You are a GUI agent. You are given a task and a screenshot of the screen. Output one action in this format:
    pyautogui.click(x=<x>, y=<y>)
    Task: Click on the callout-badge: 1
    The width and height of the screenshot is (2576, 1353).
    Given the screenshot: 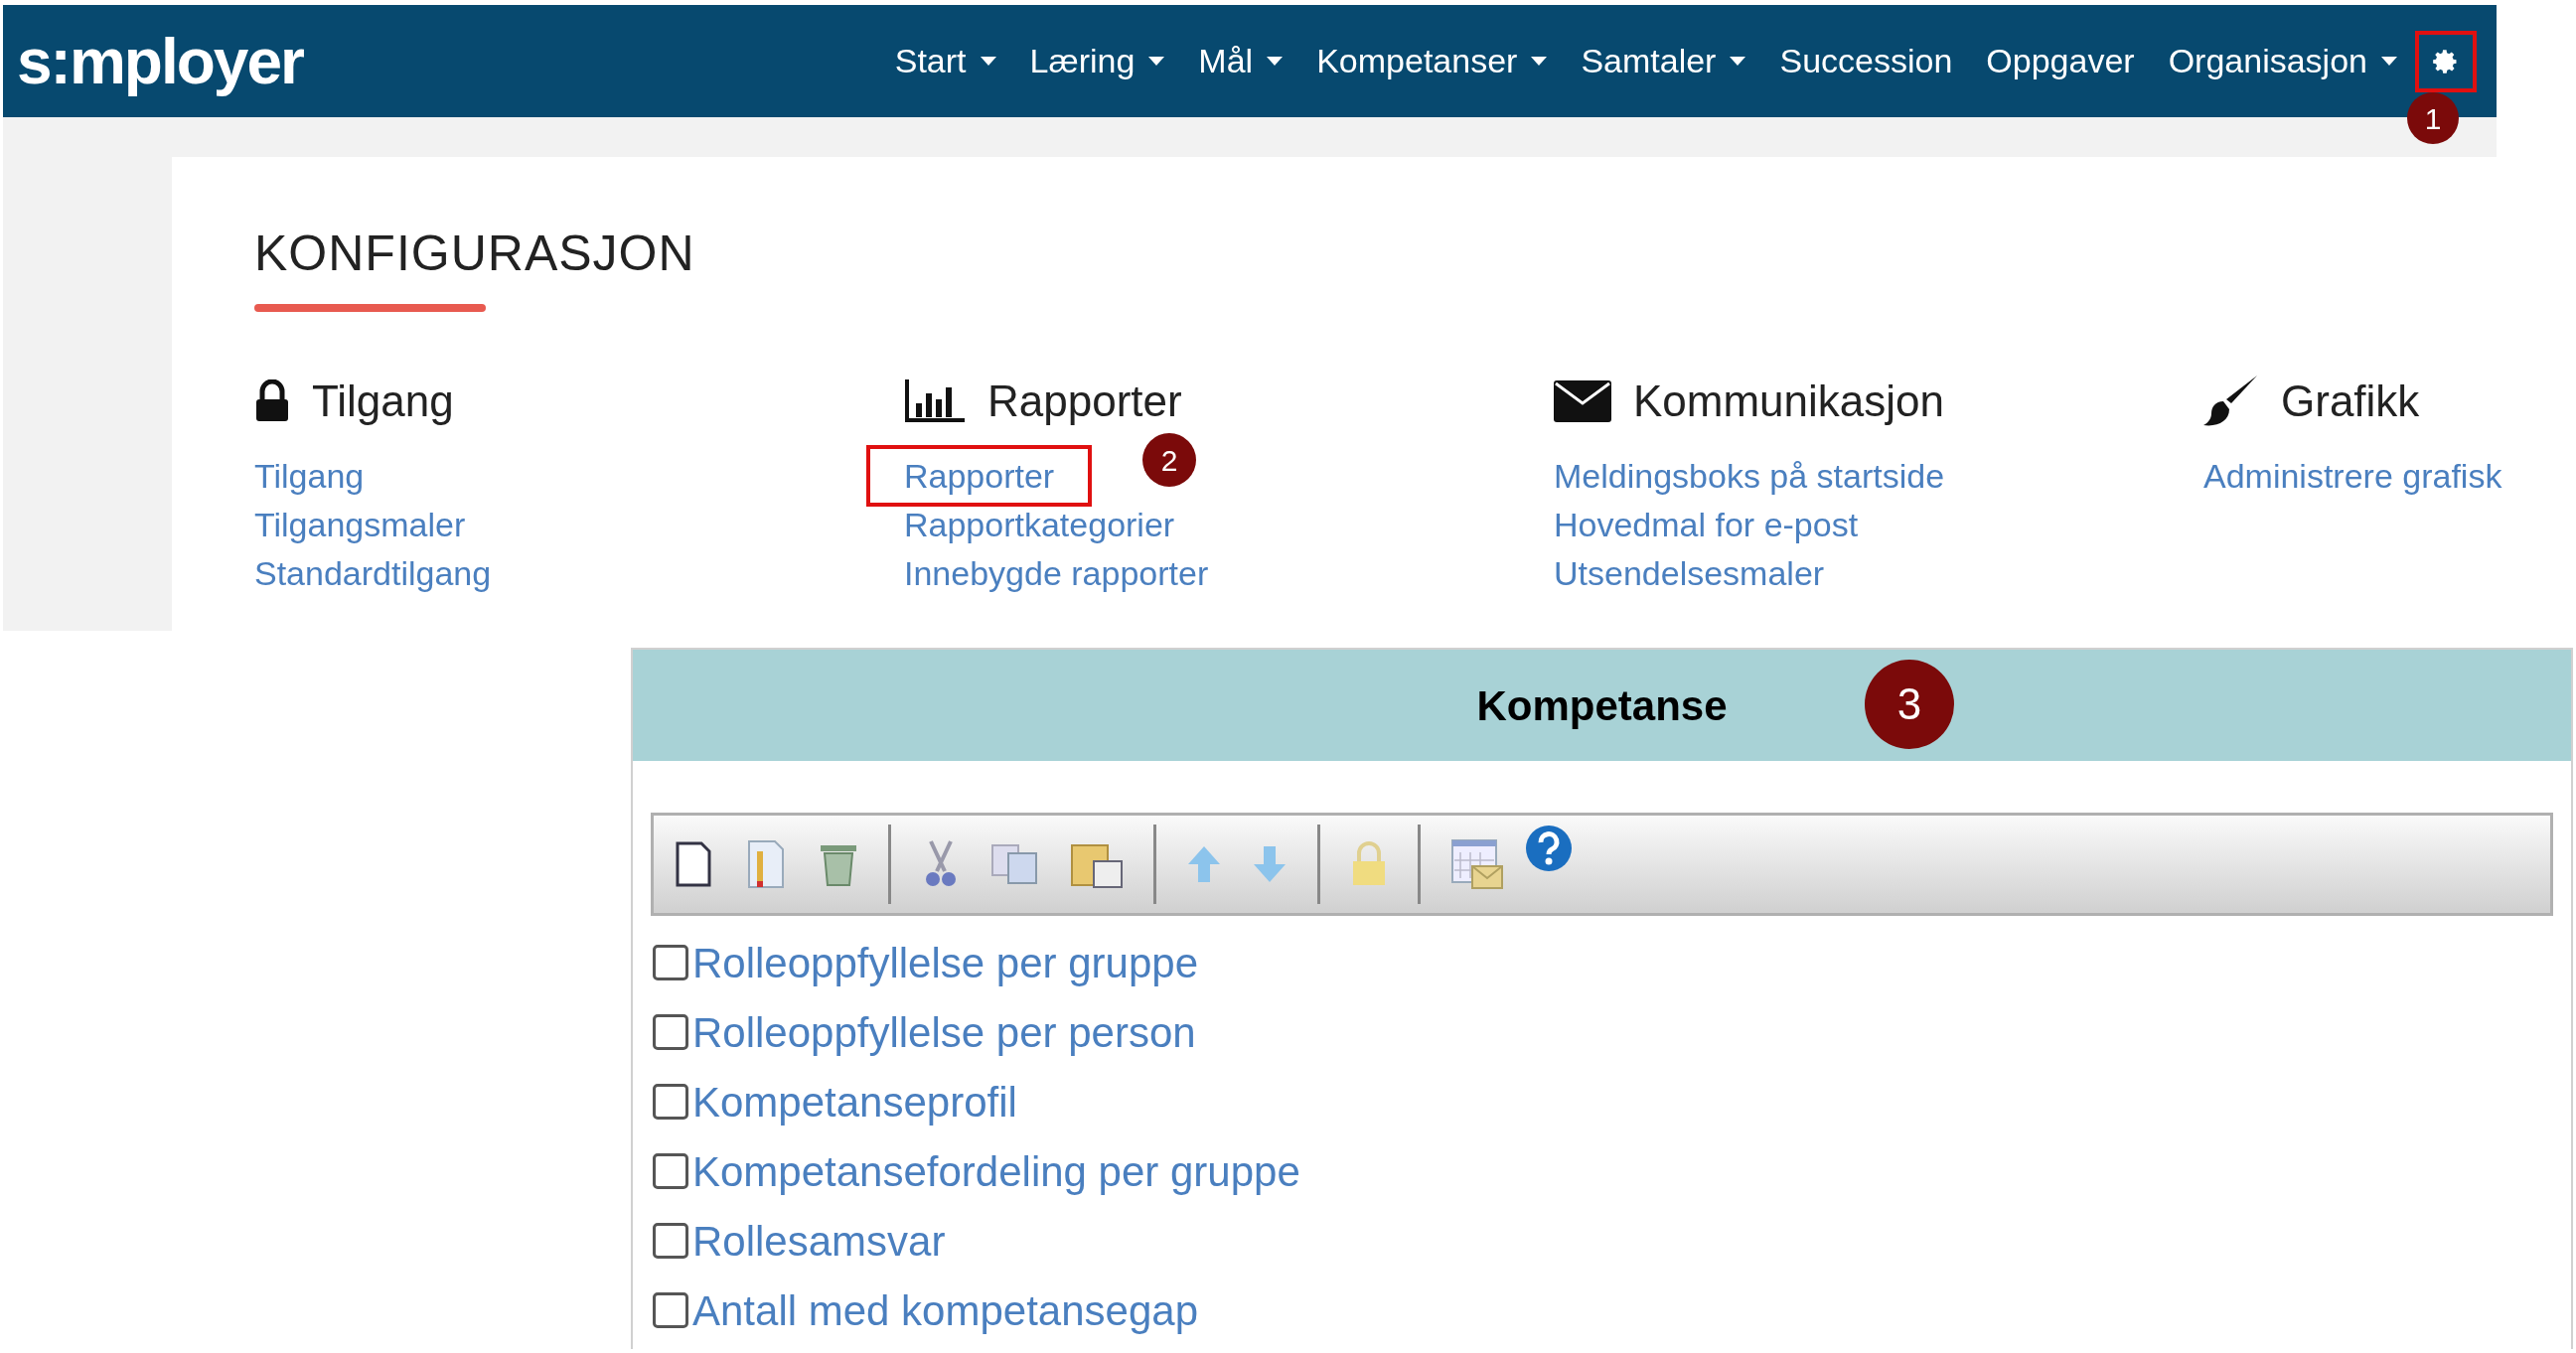 What is the action you would take?
    pyautogui.click(x=2433, y=118)
    